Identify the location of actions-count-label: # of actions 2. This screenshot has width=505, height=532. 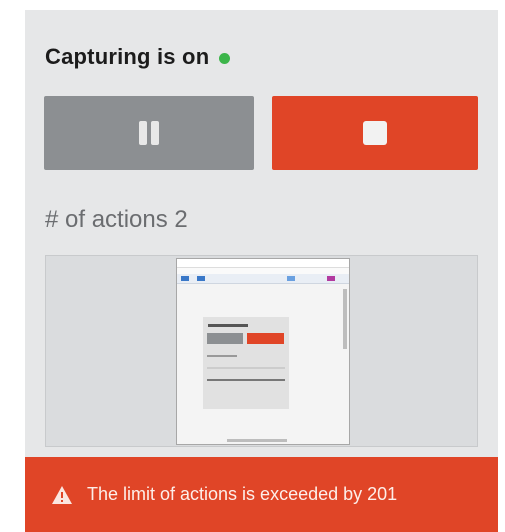
(116, 219).